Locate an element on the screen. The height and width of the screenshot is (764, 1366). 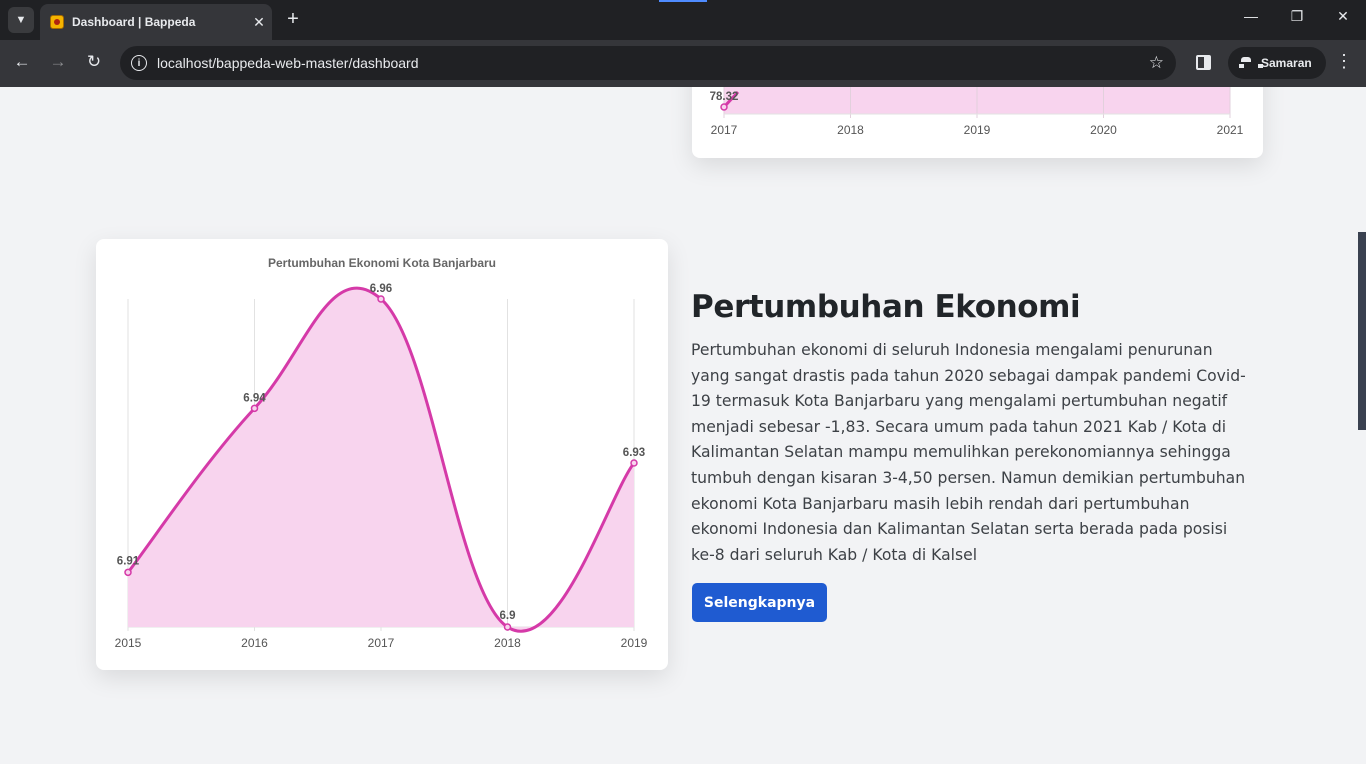
reload-icon: ↻ is located at coordinates (94, 62).